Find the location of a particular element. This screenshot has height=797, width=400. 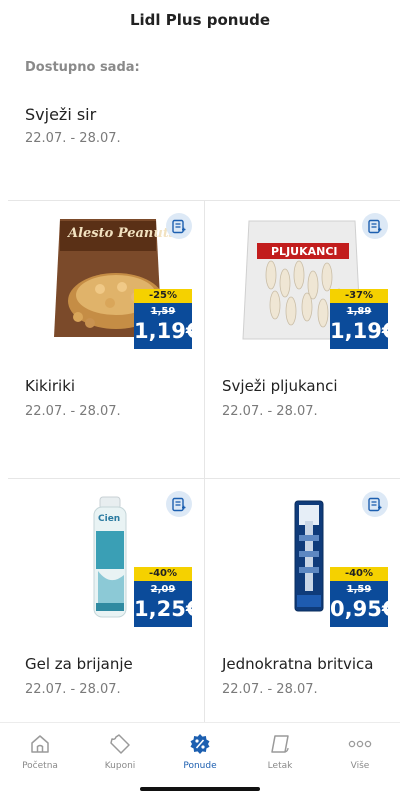

tab-label: Kuponi is located at coordinates (120, 766).